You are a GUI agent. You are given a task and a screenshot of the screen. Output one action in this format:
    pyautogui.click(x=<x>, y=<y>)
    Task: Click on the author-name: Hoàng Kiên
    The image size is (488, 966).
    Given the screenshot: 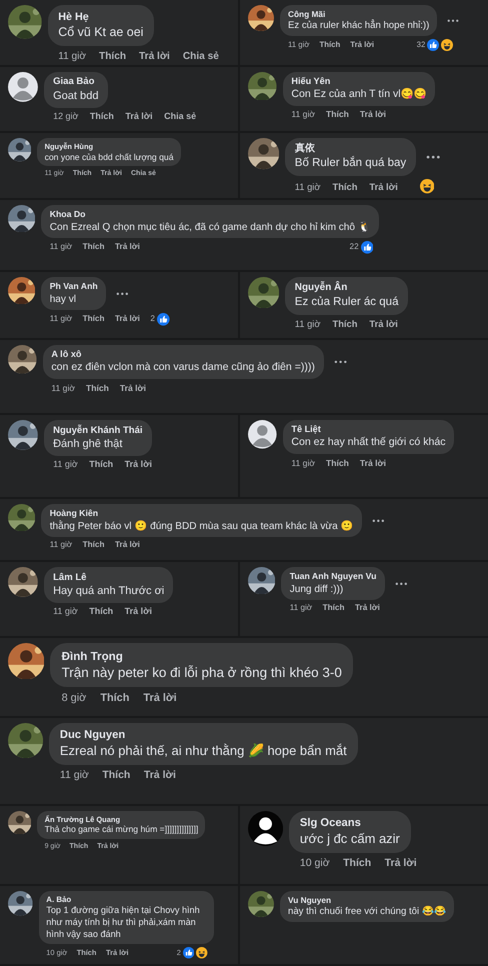 What is the action you would take?
    pyautogui.click(x=202, y=514)
    